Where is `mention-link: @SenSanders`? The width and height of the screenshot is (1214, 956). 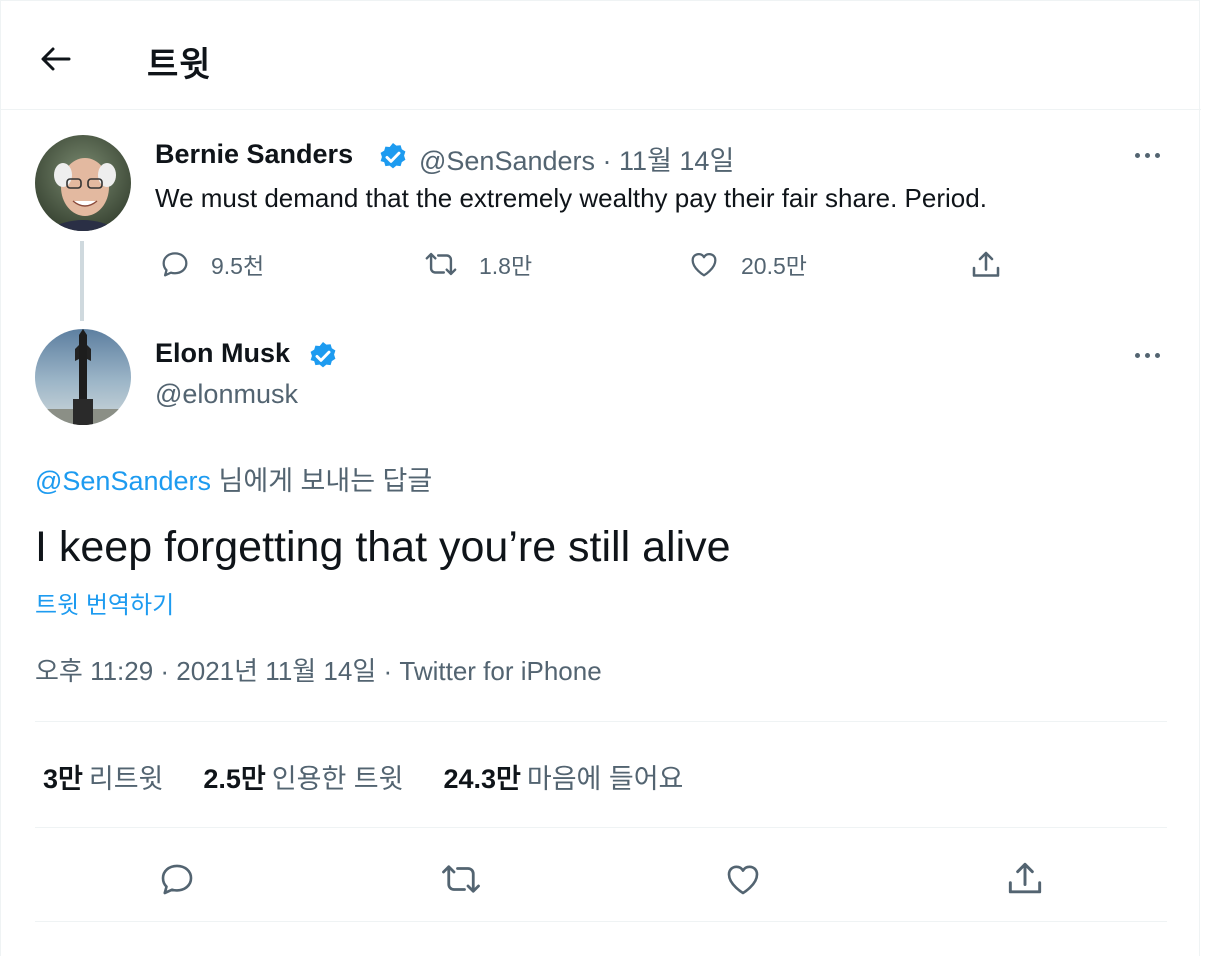
mention-link: @SenSanders is located at coordinates (123, 481).